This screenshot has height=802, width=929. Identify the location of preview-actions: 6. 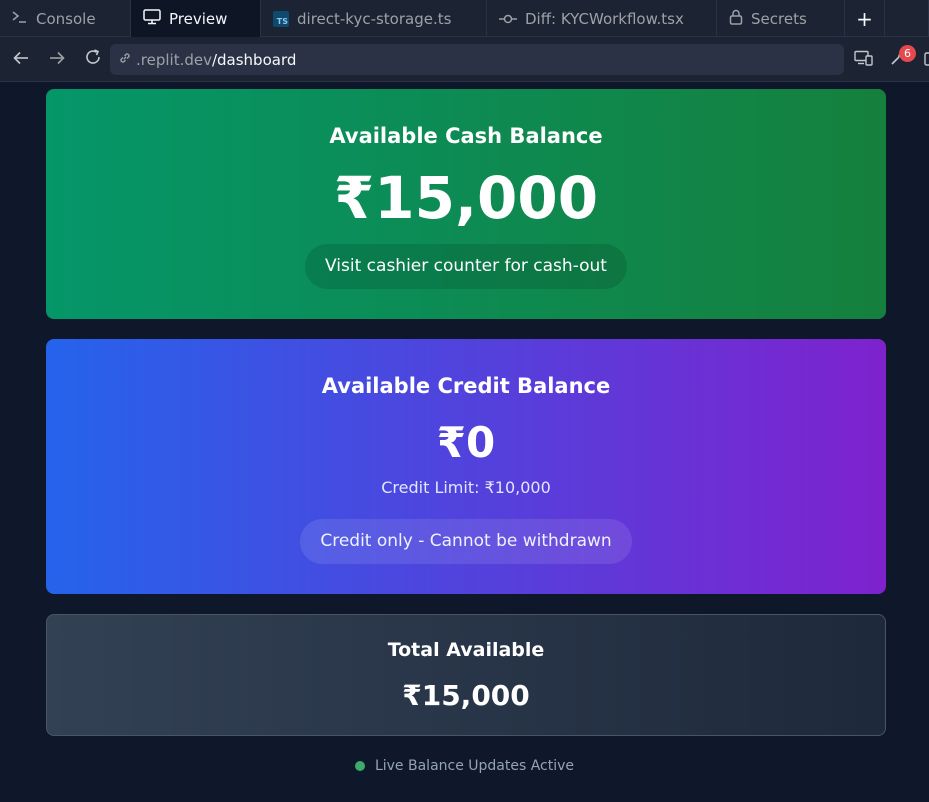
(889, 59).